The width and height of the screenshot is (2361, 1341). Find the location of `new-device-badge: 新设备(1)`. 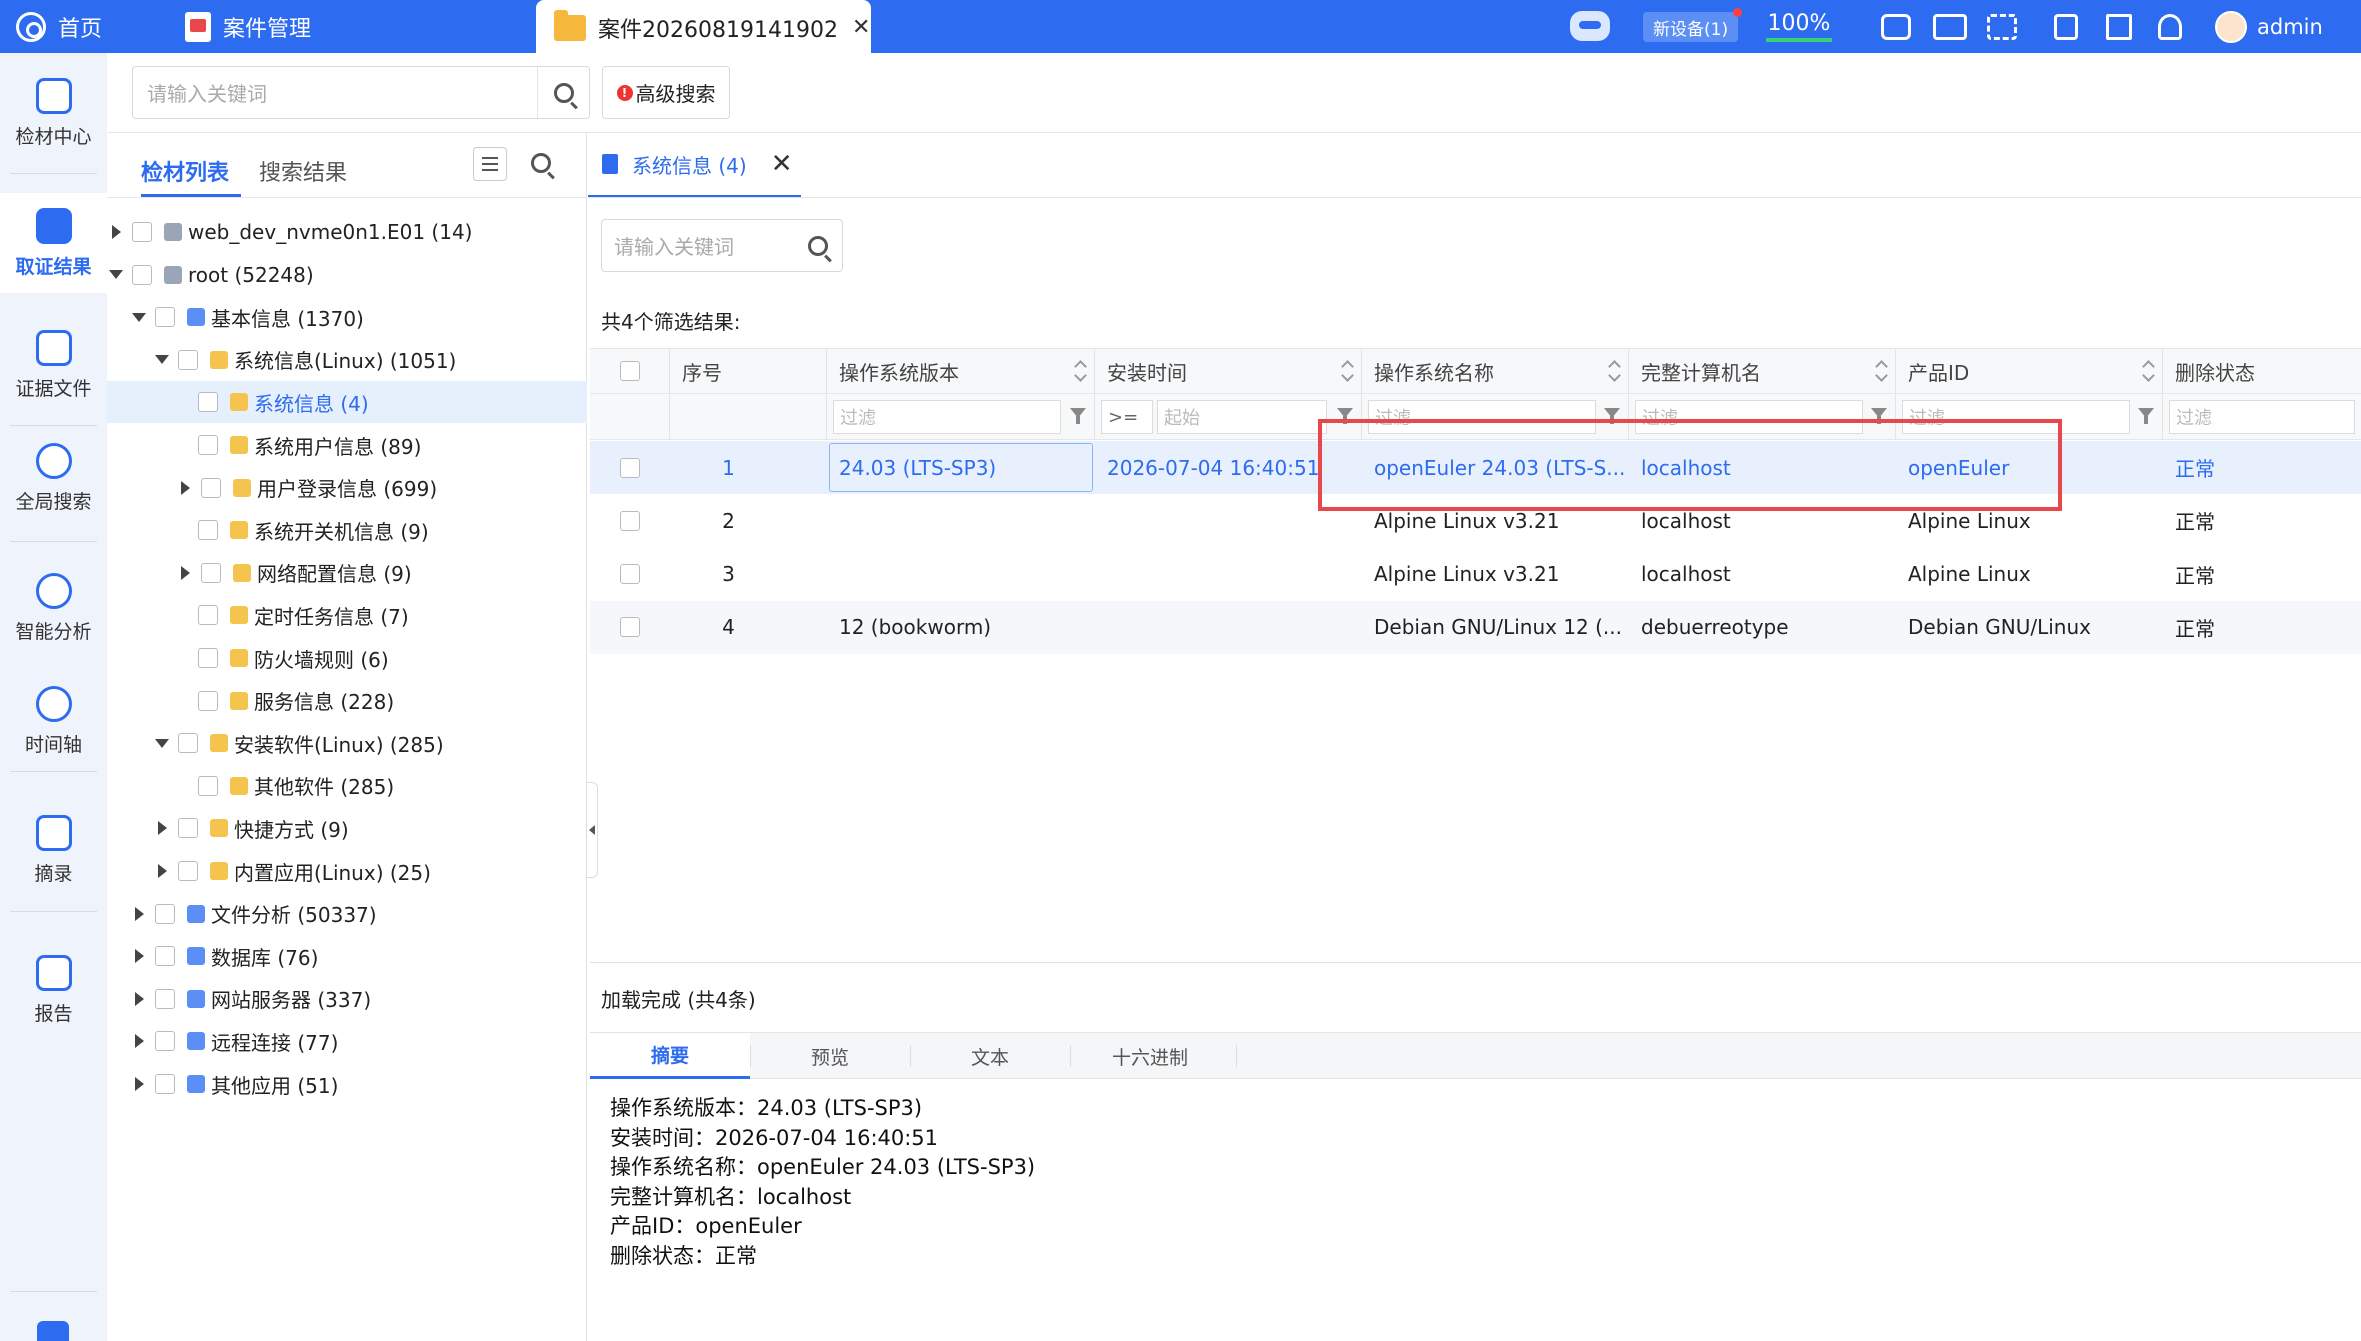

new-device-badge: 新设备(1) is located at coordinates (1693, 25).